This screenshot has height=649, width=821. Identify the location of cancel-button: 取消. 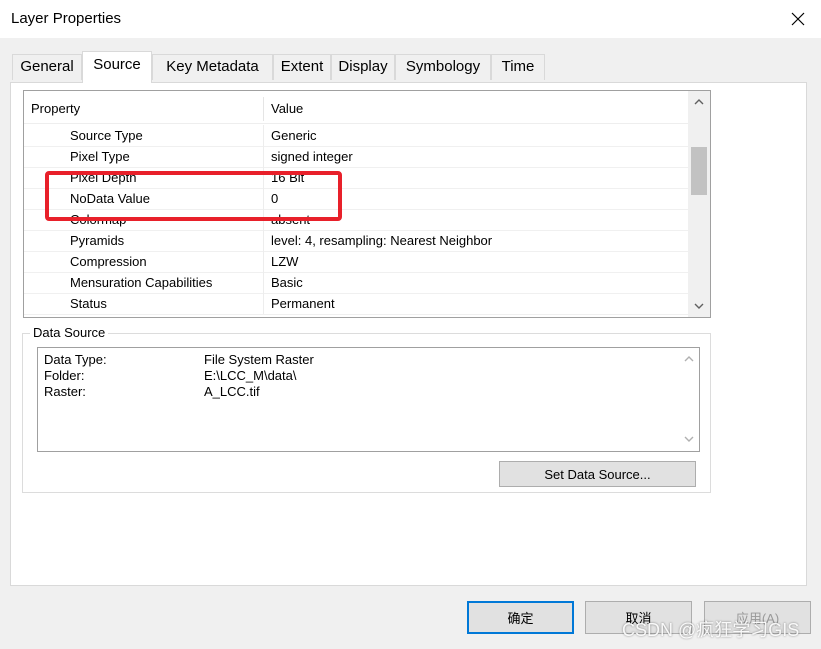
(638, 617).